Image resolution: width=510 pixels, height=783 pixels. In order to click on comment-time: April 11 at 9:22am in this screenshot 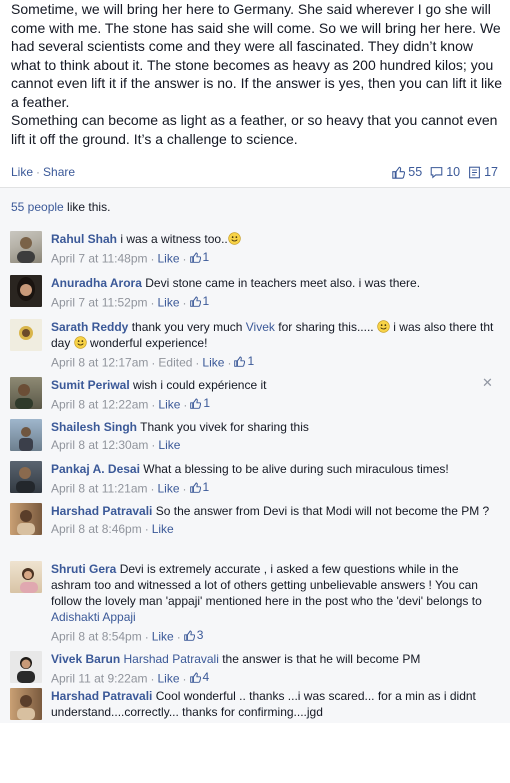, I will do `click(99, 679)`.